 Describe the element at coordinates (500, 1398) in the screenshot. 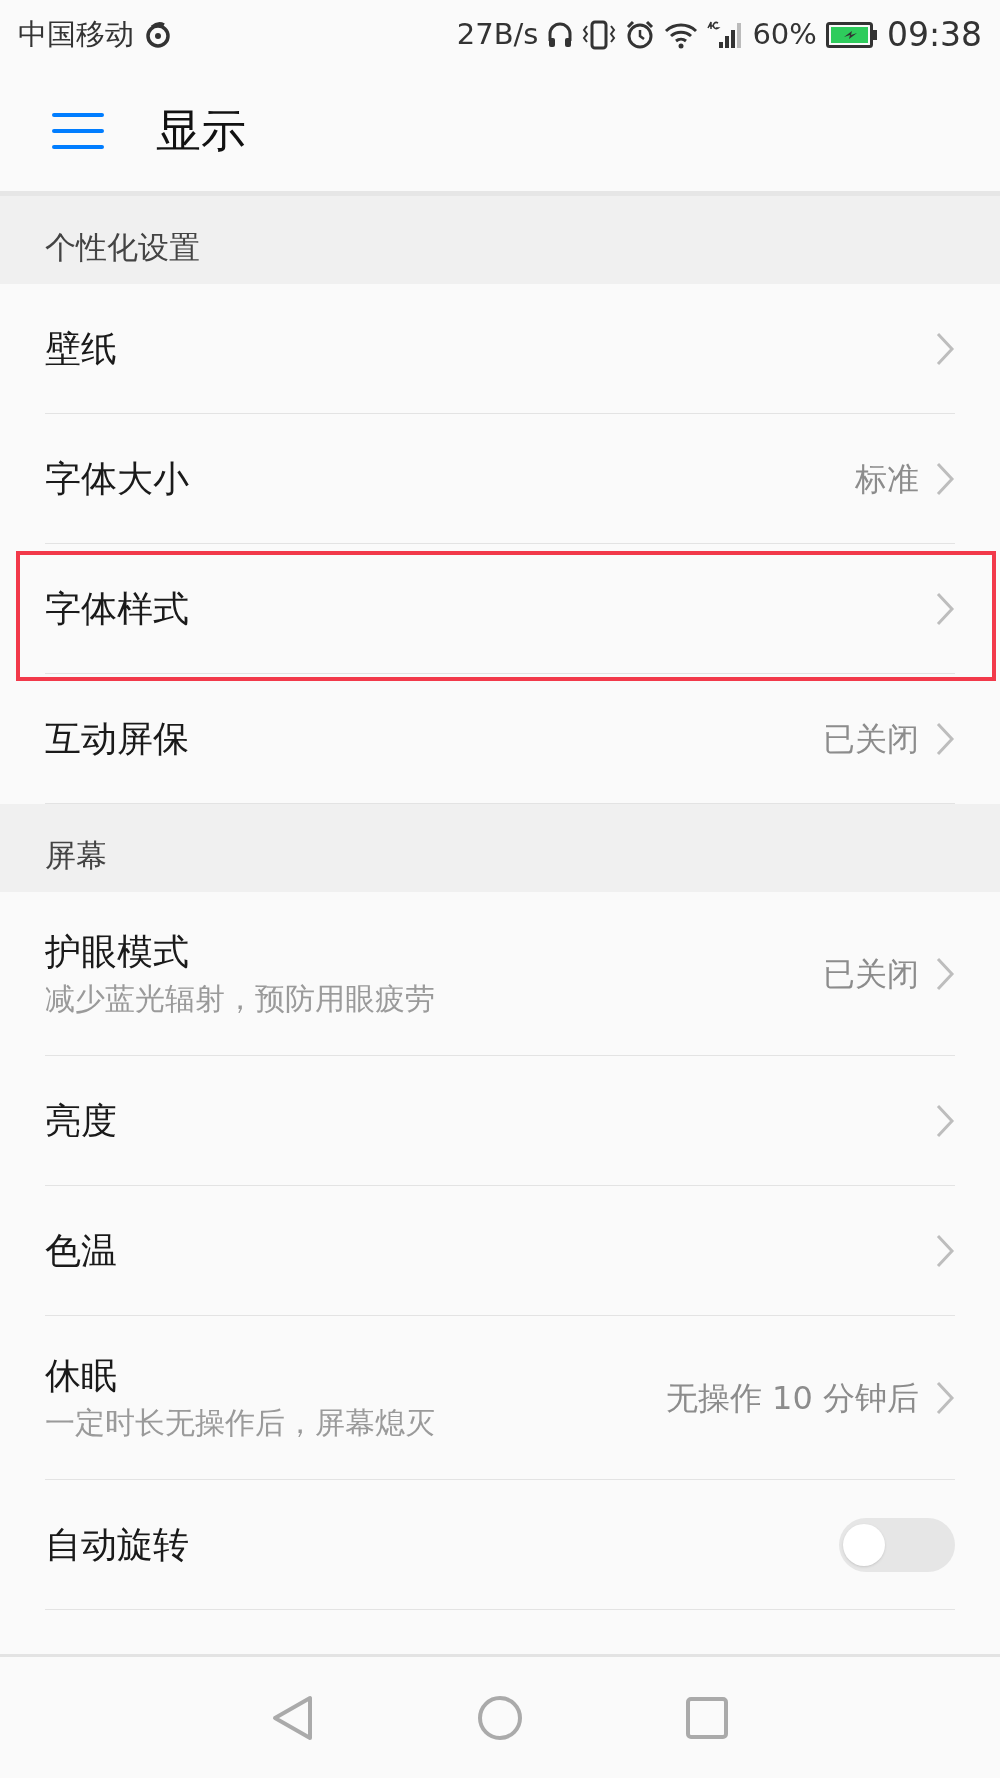

I see `settings-row: 休眠 一定时长无操作后，屏幕熄灭 无操作 10 分钟后` at that location.